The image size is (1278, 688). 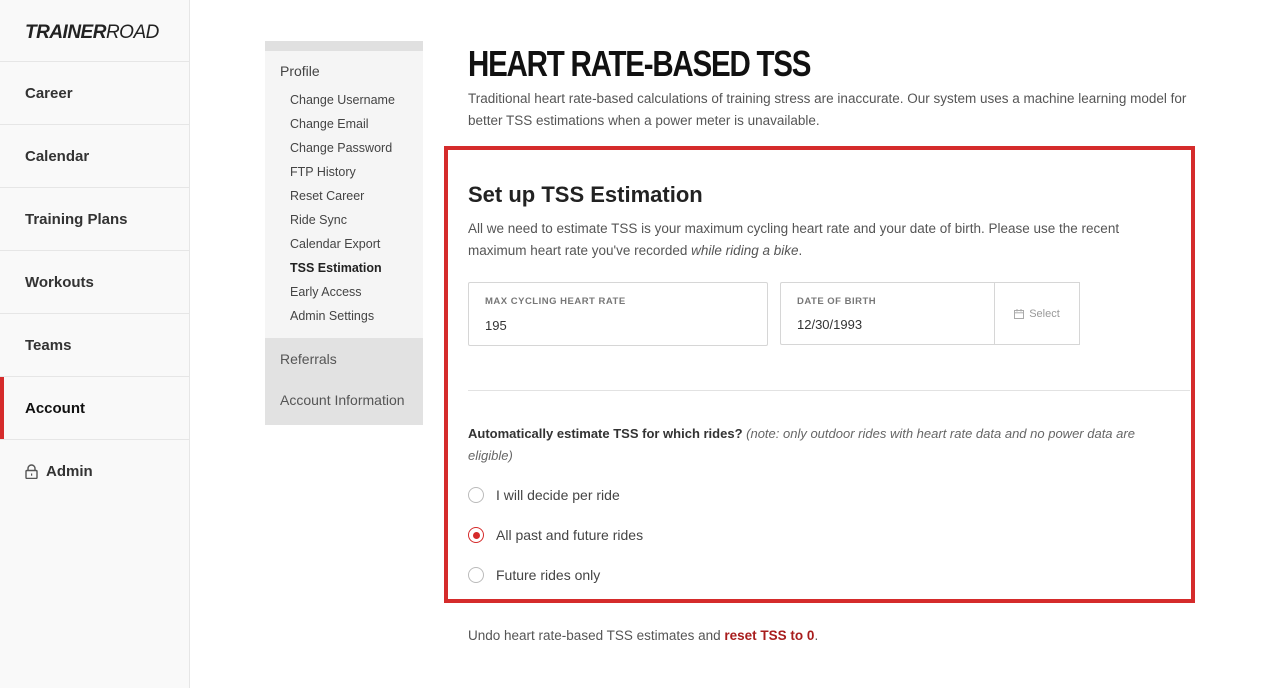 What do you see at coordinates (76, 219) in the screenshot?
I see `sidebar-item-label: Training Plans` at bounding box center [76, 219].